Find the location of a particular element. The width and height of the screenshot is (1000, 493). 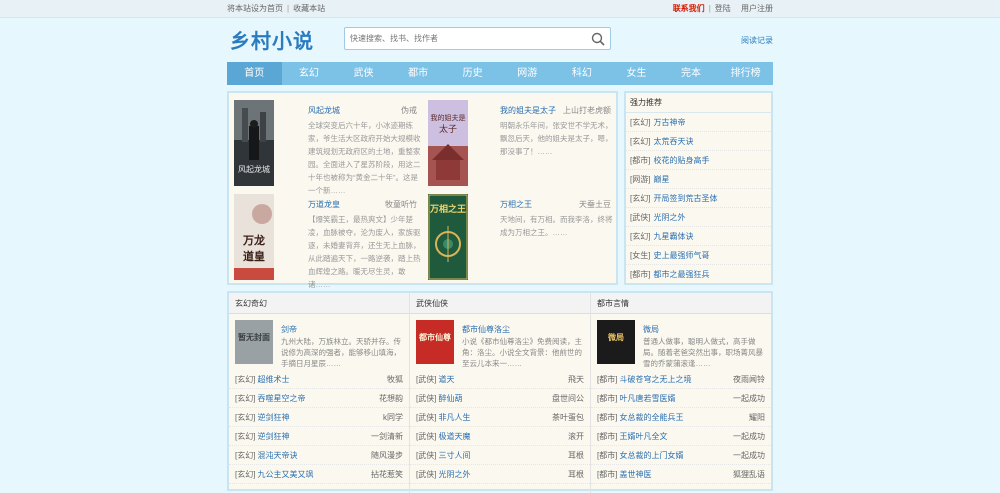

book-author: 天蚕土豆 is located at coordinates (595, 204).